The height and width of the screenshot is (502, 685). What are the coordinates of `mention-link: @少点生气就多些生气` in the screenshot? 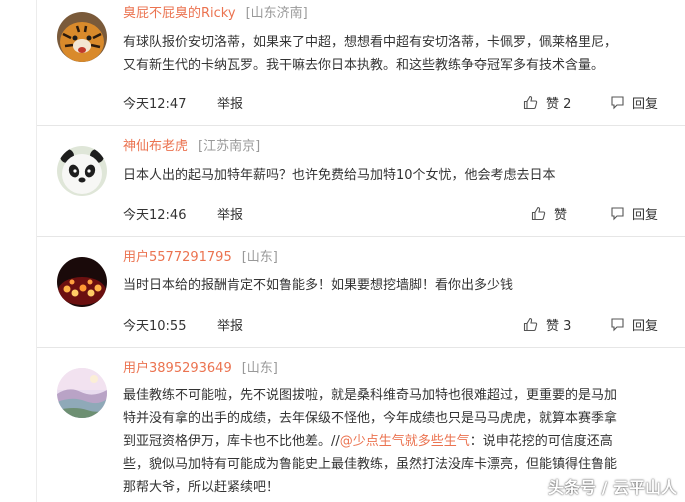 It's located at (405, 441).